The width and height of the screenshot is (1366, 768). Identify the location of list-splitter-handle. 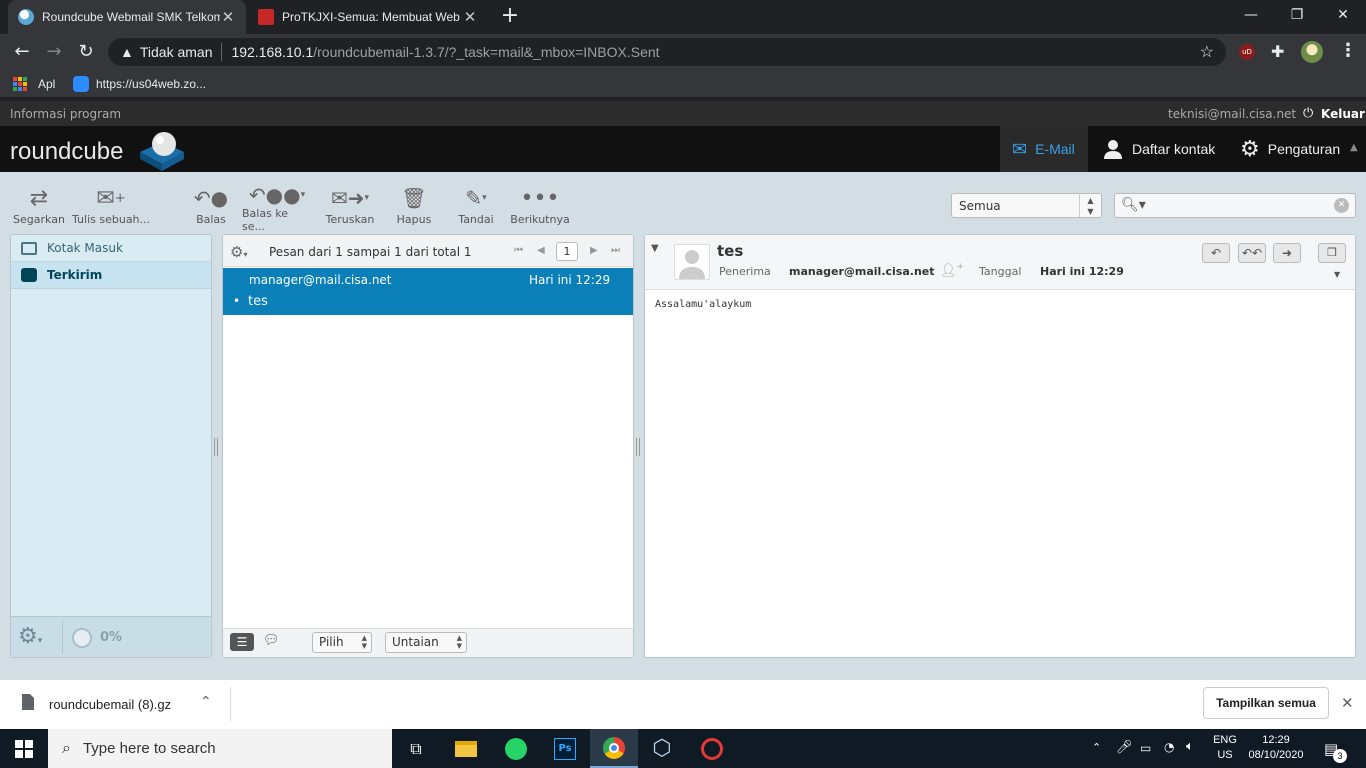
(638, 447).